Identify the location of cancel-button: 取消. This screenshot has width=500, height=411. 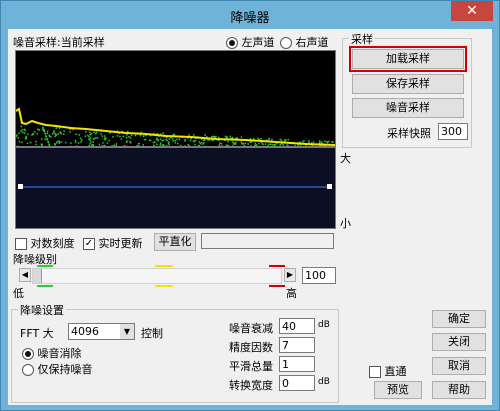
(459, 366).